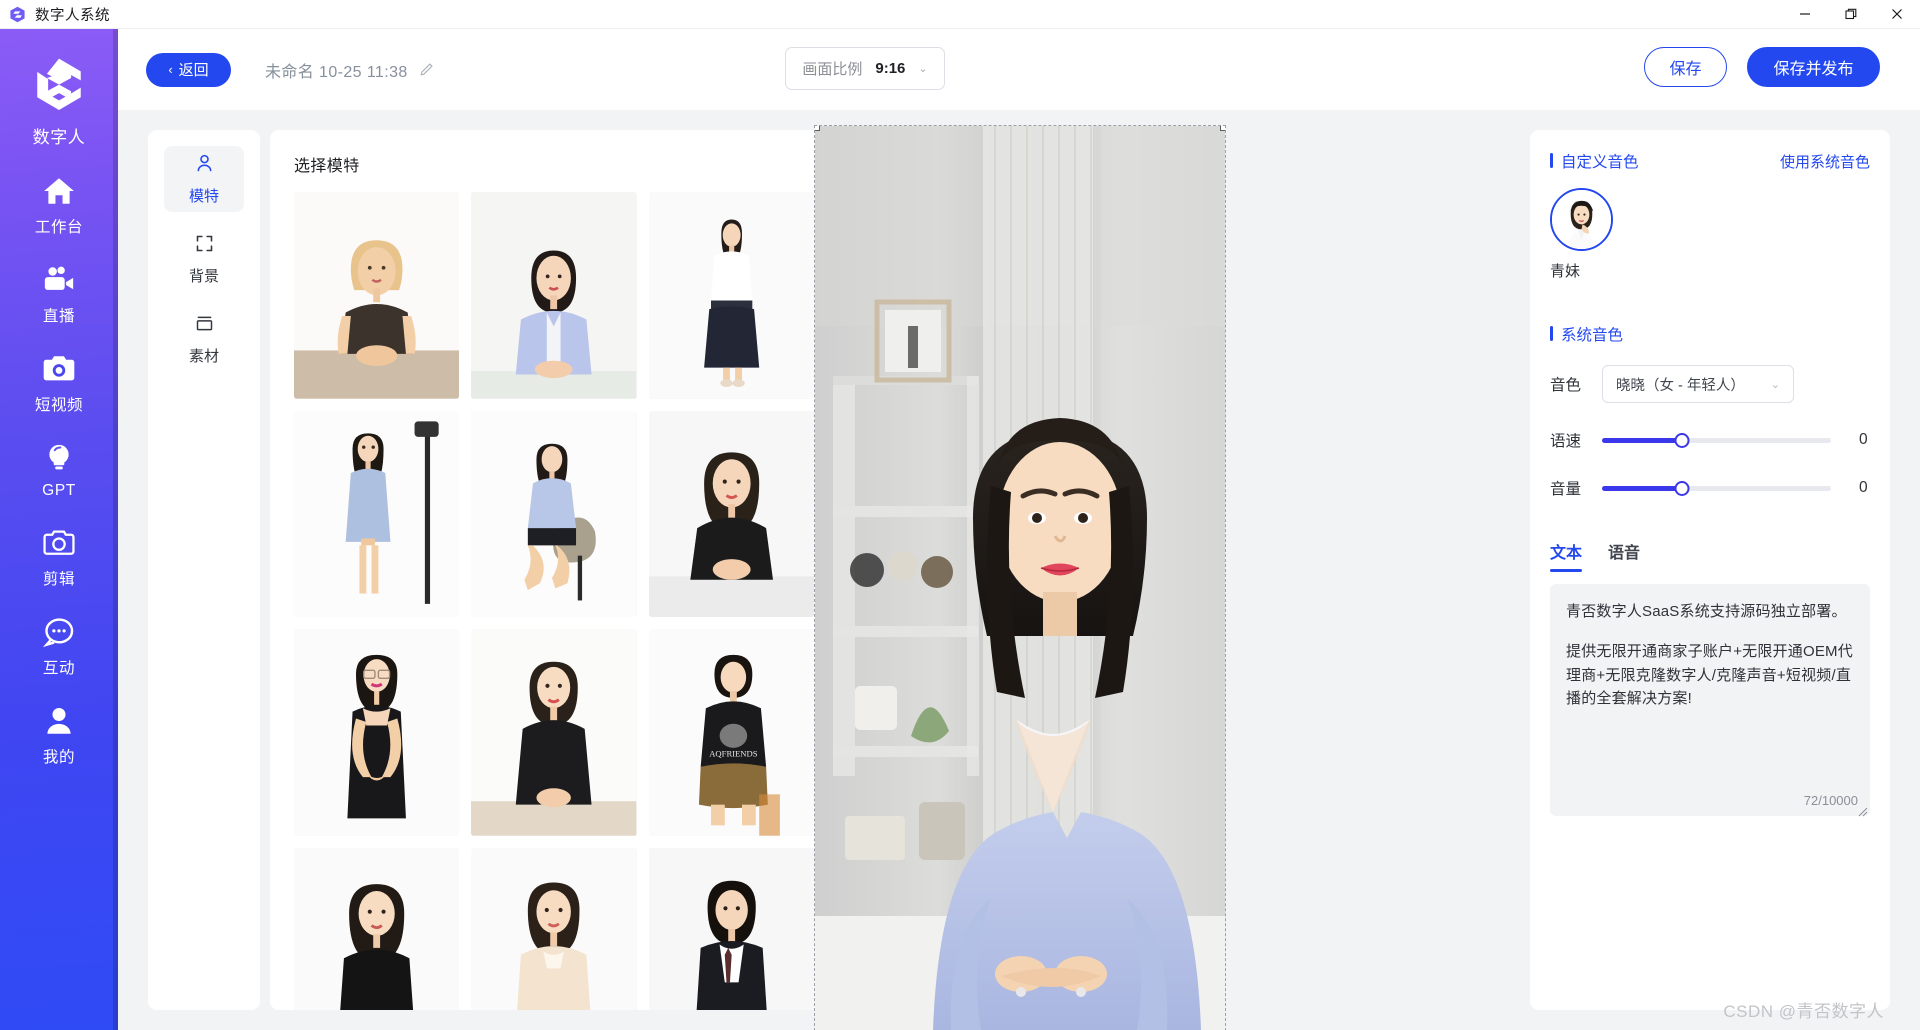 The width and height of the screenshot is (1920, 1030). I want to click on tab-background: 背景, so click(204, 259).